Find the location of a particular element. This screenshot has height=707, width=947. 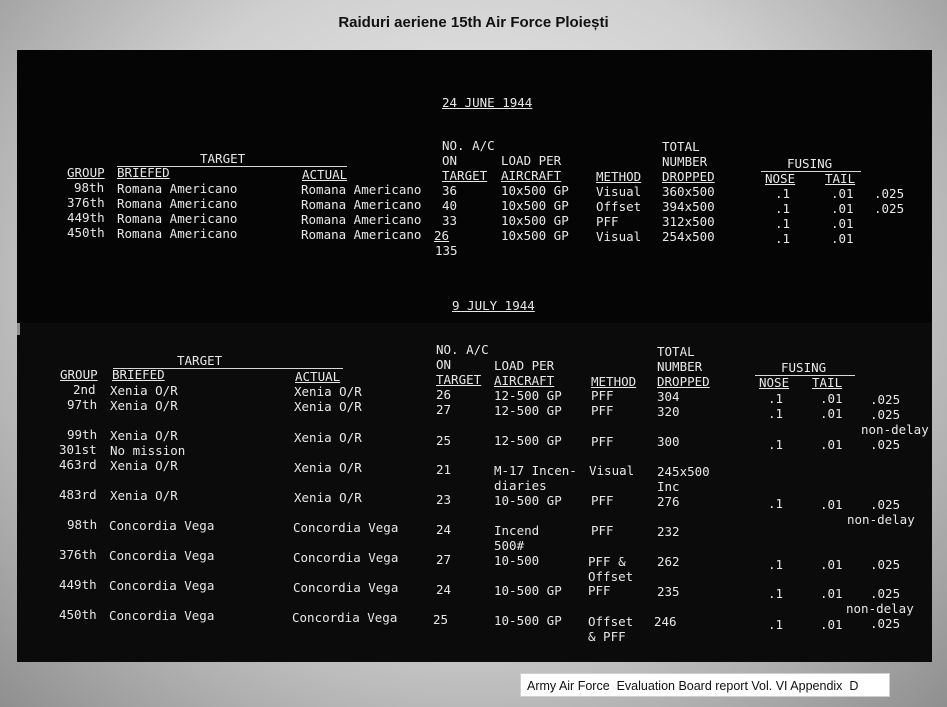

raid2-group: 376th is located at coordinates (78, 554).